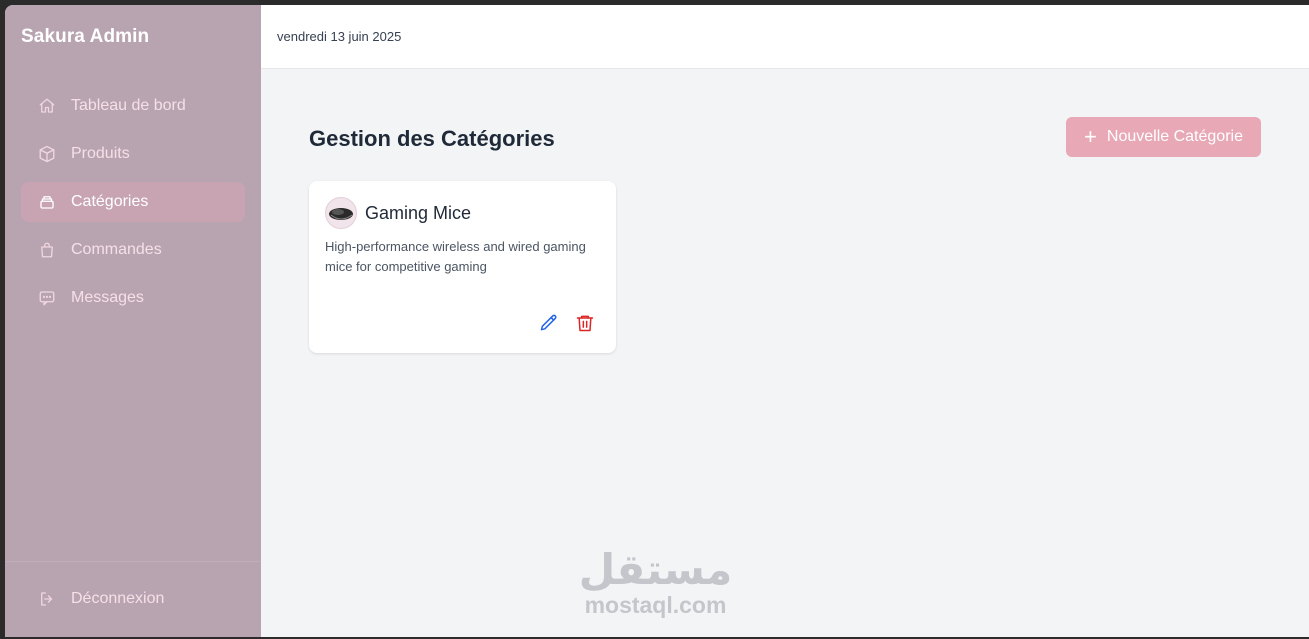  Describe the element at coordinates (47, 298) in the screenshot. I see `message-icon` at that location.